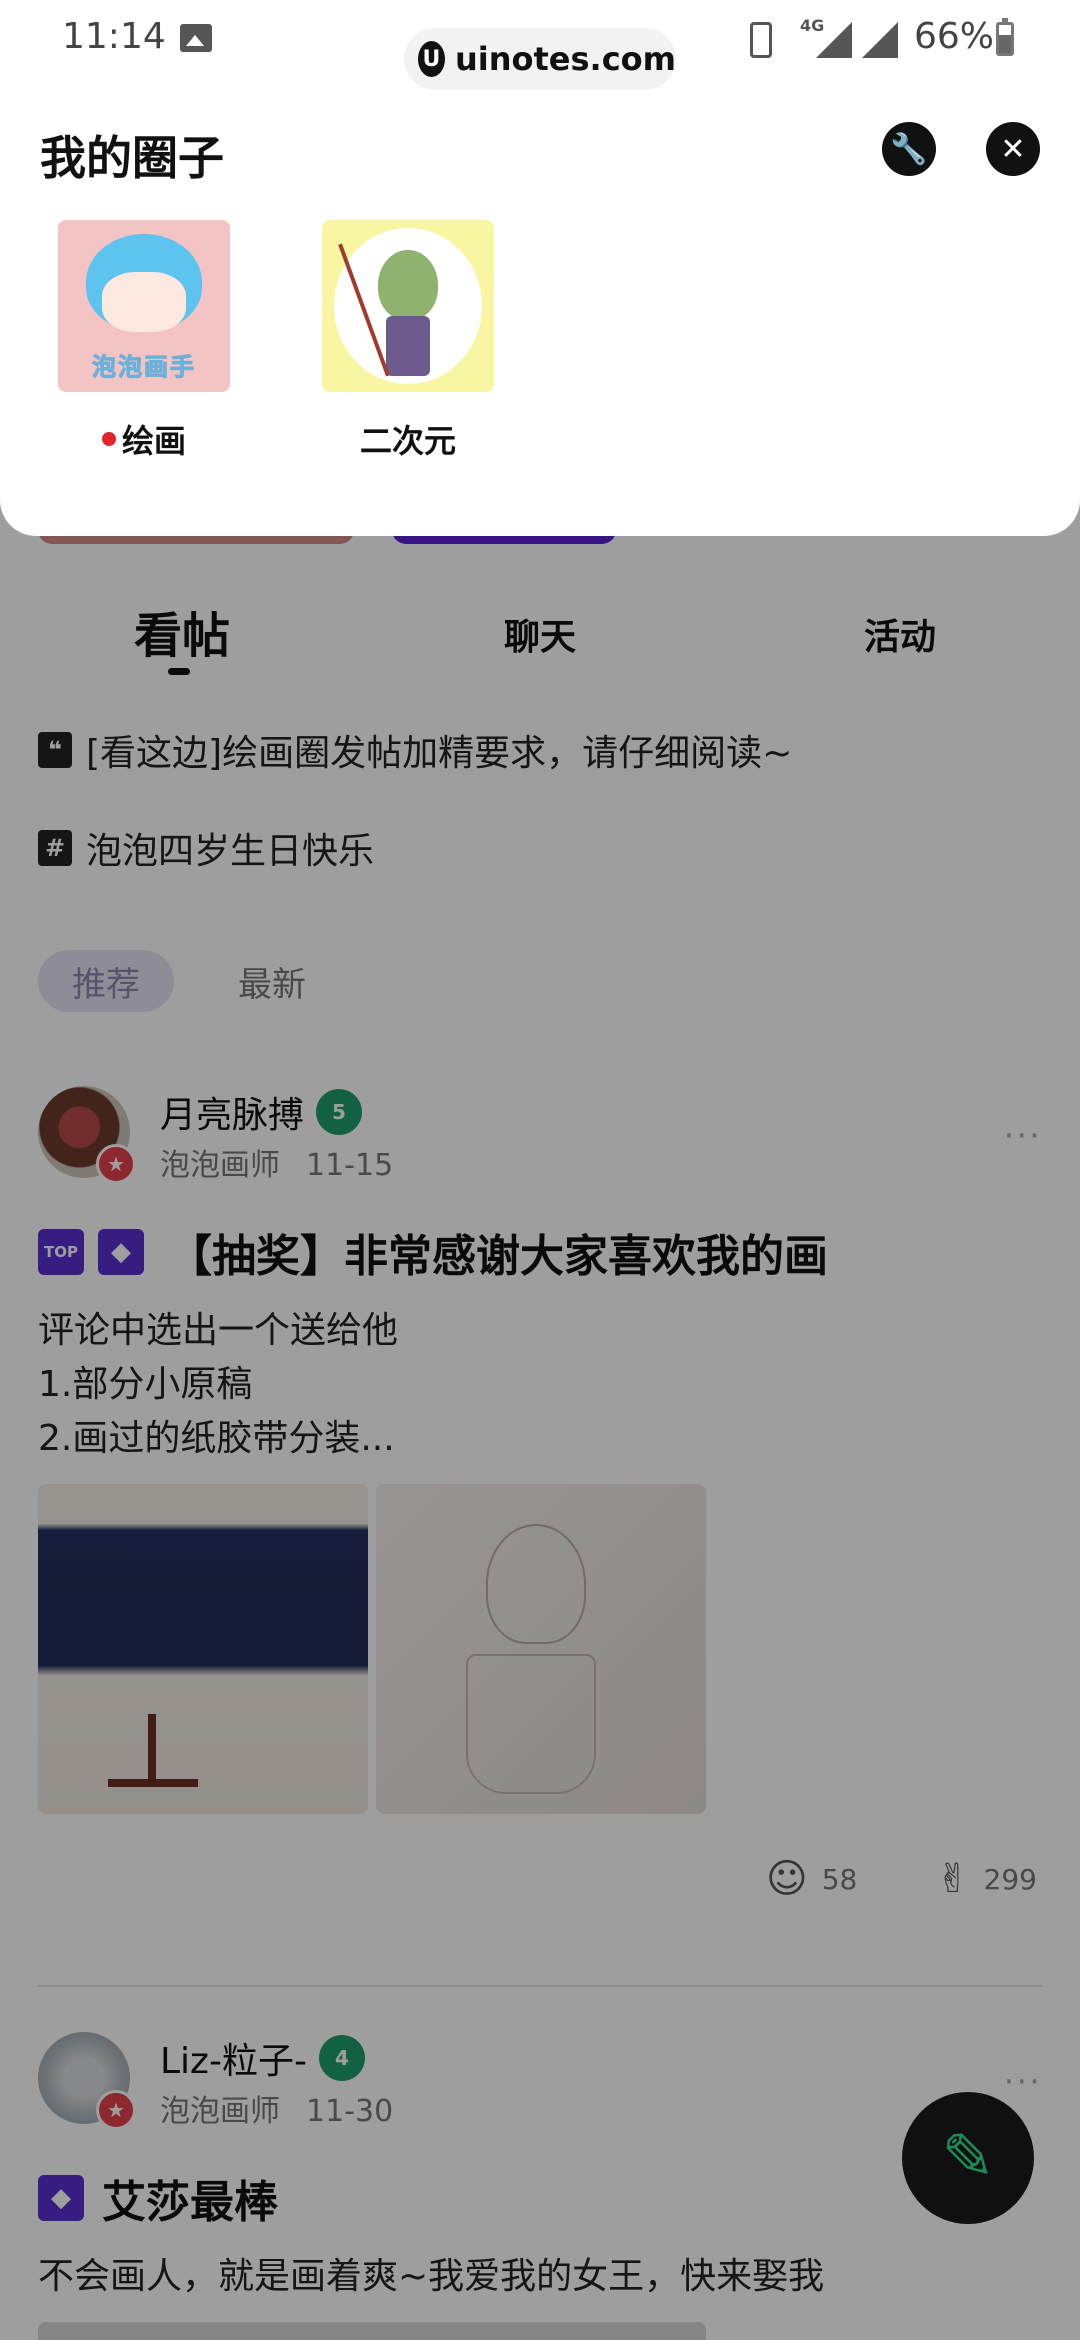 The width and height of the screenshot is (1080, 2340). What do you see at coordinates (565, 59) in the screenshot?
I see `url-text: uinotes.com` at bounding box center [565, 59].